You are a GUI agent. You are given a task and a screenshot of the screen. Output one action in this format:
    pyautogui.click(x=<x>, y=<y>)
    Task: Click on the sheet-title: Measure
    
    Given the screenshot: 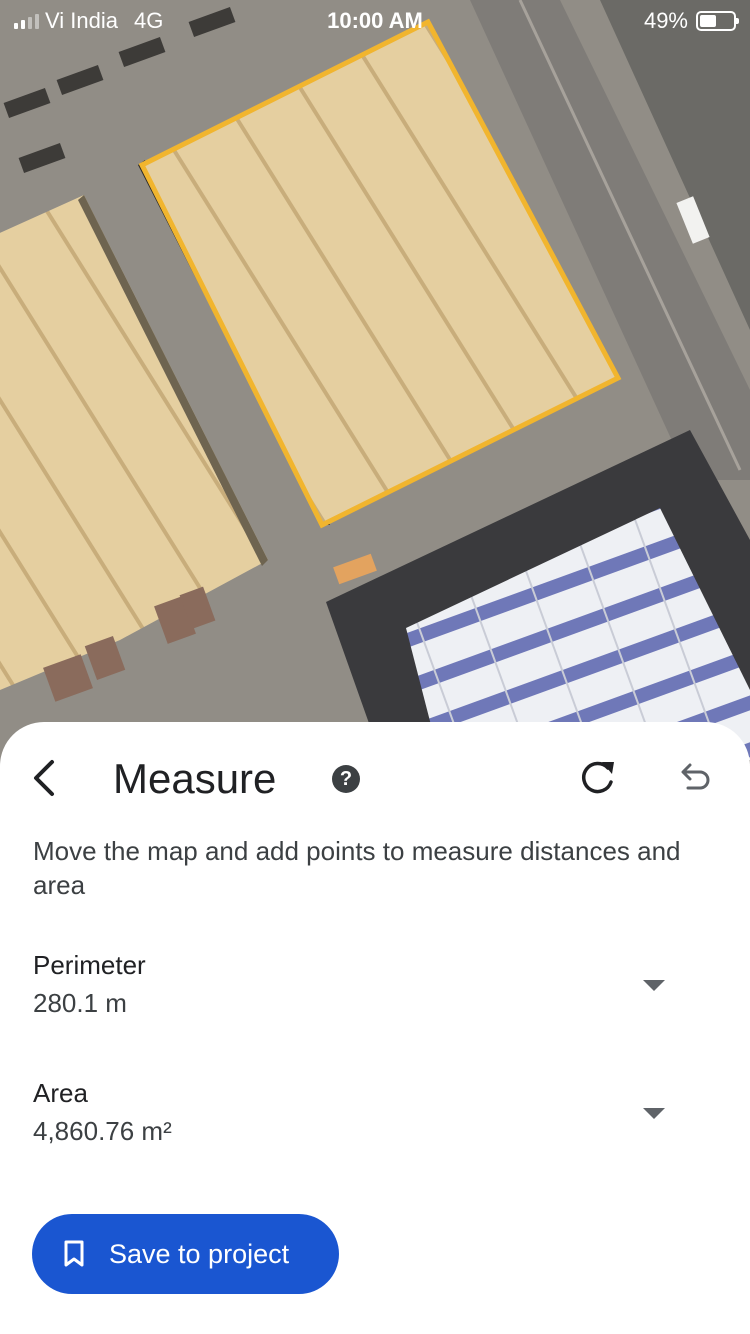 What is the action you would take?
    pyautogui.click(x=195, y=778)
    